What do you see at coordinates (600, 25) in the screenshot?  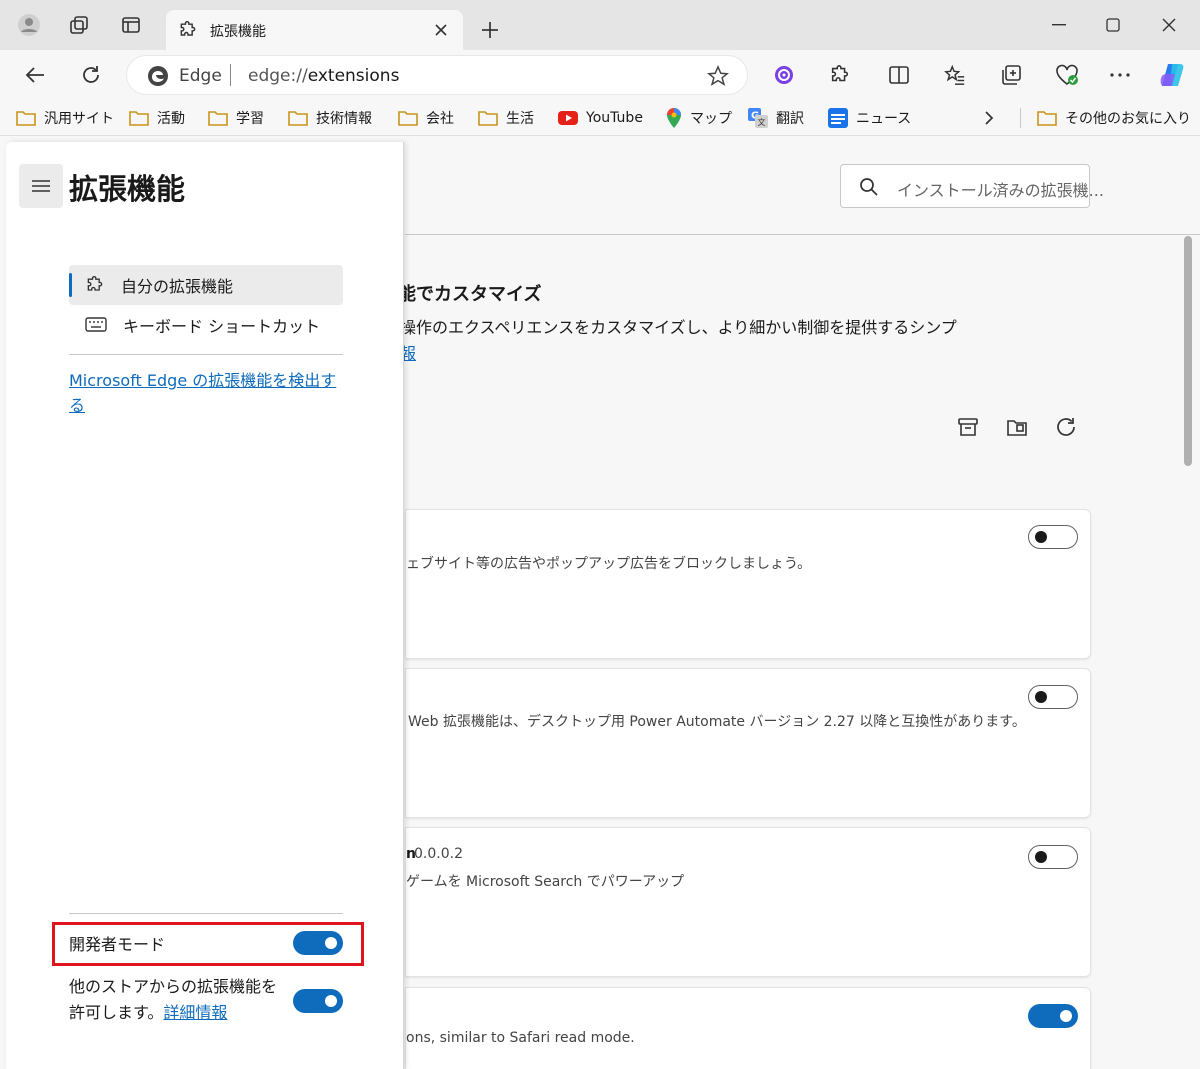 I see `tab-strip: 拡張機能` at bounding box center [600, 25].